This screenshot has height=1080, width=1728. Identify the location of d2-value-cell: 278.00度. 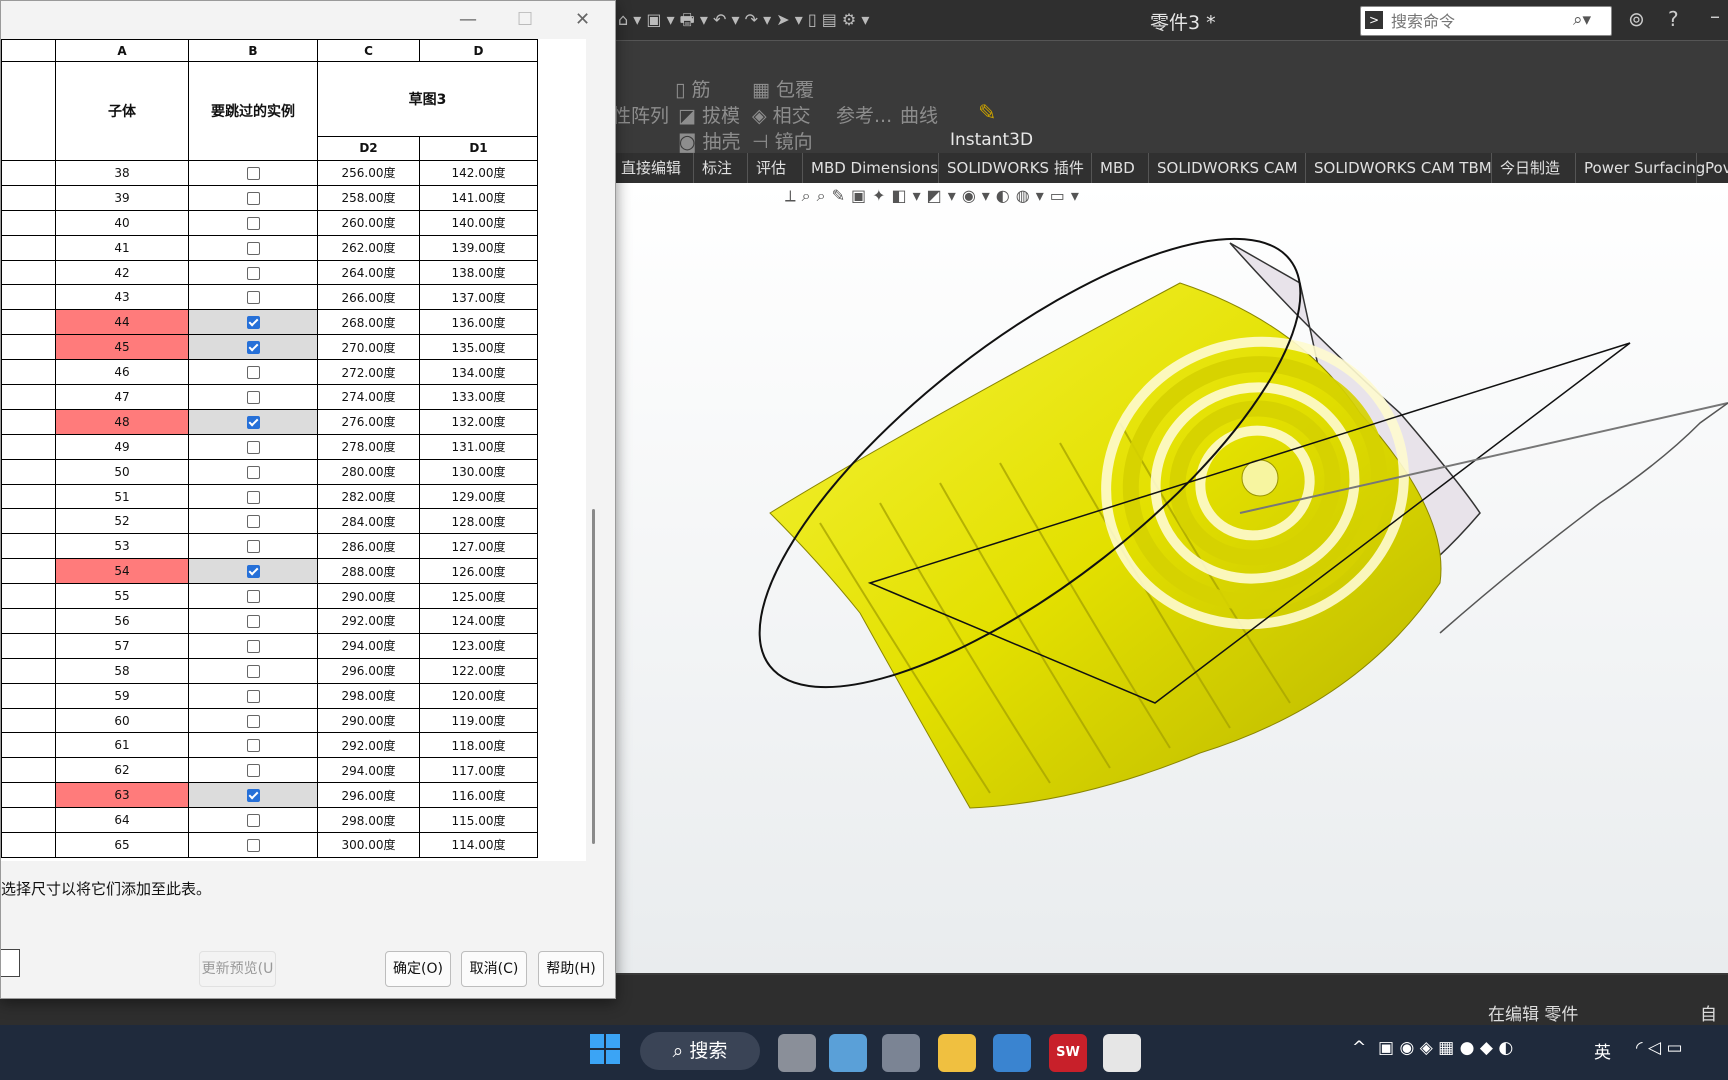
(368, 446).